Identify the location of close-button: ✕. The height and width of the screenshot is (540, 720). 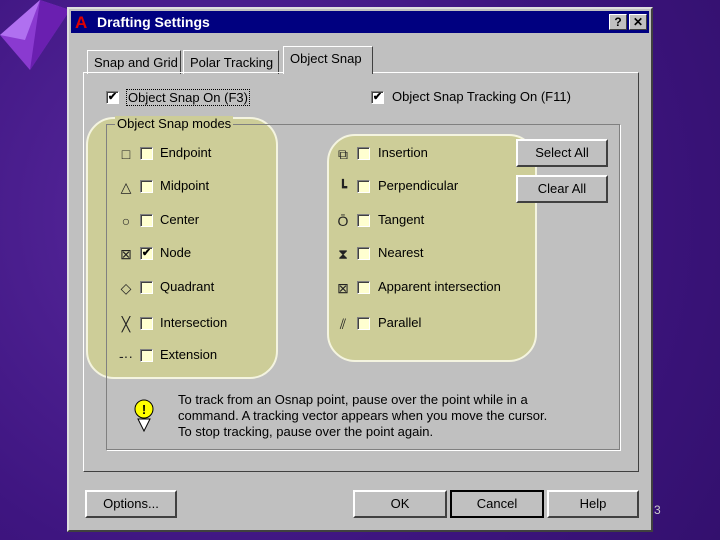
(638, 22).